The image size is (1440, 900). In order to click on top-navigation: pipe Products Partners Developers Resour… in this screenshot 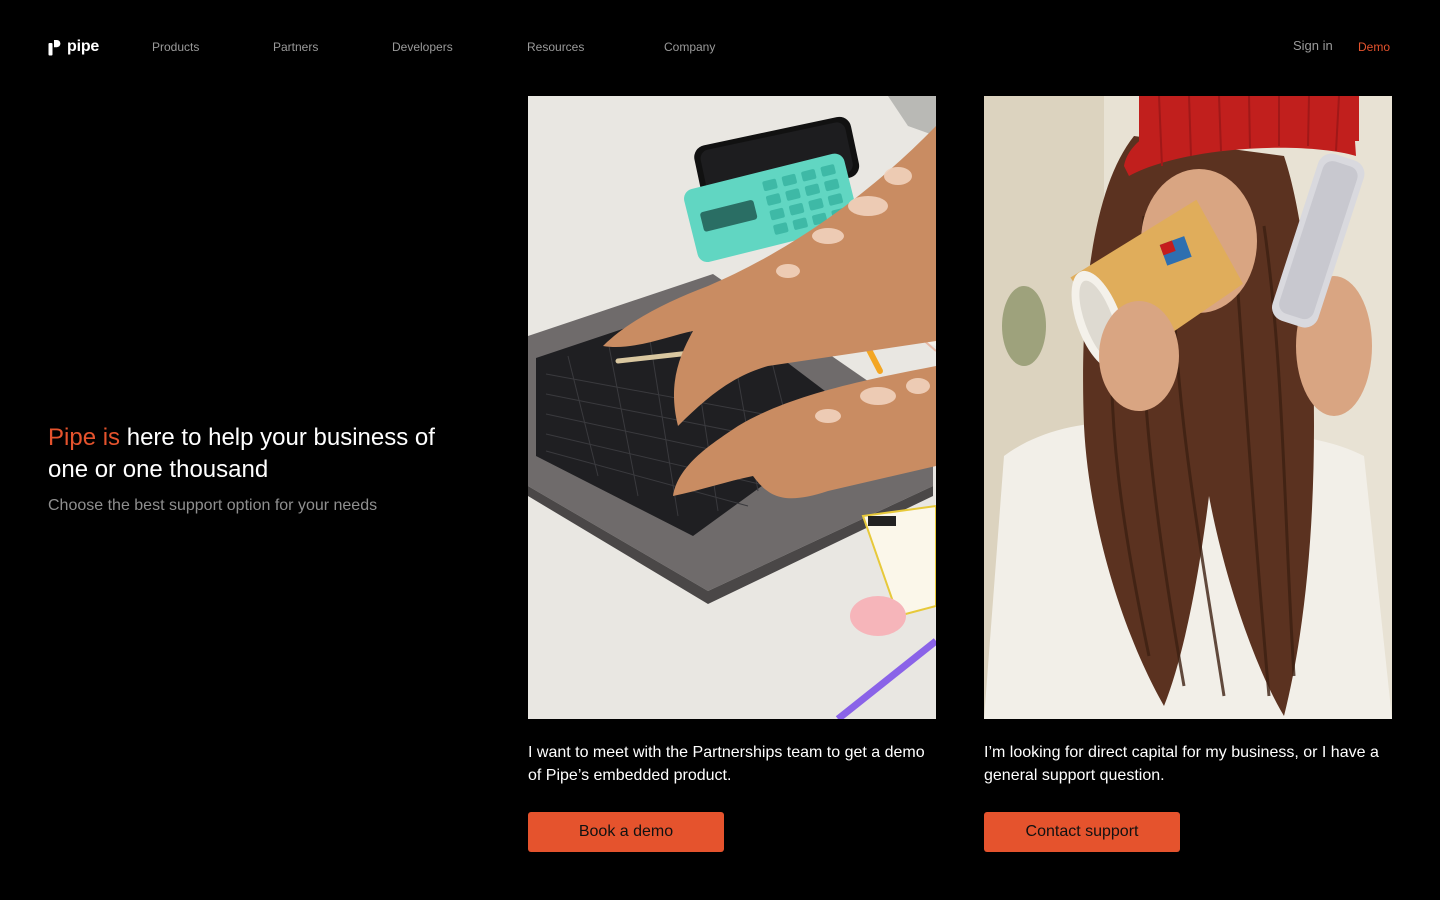, I will do `click(720, 47)`.